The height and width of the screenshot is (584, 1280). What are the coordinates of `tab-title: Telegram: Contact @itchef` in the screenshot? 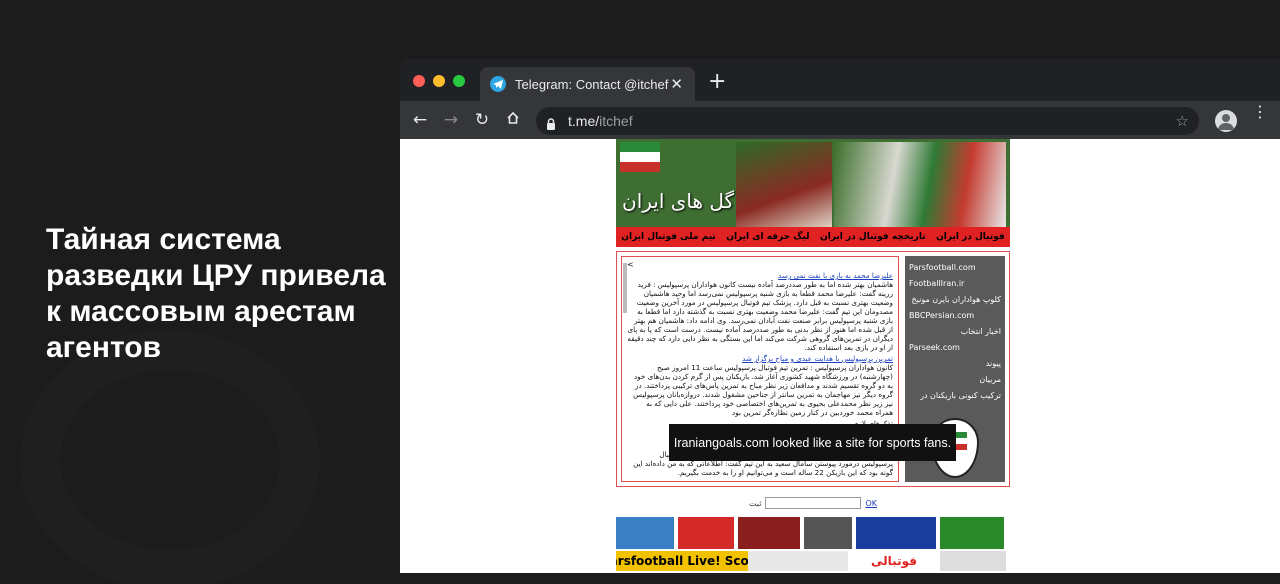 It's located at (592, 84).